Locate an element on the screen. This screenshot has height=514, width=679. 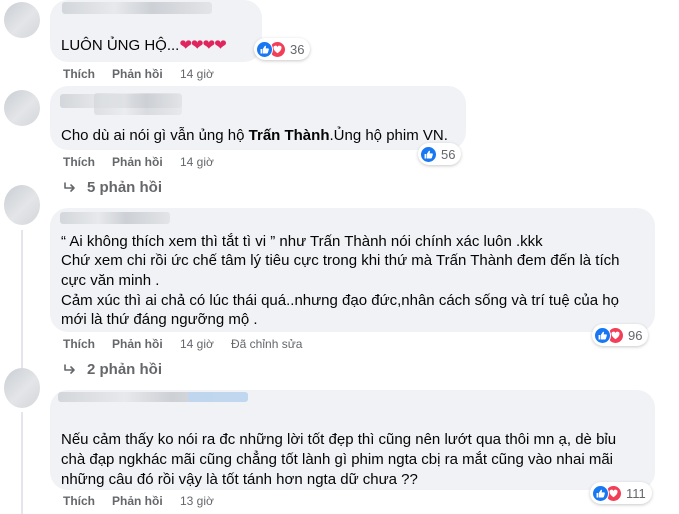
comment-text: LUÔN ỦNG HỘ...❤❤❤❤ is located at coordinates (144, 45).